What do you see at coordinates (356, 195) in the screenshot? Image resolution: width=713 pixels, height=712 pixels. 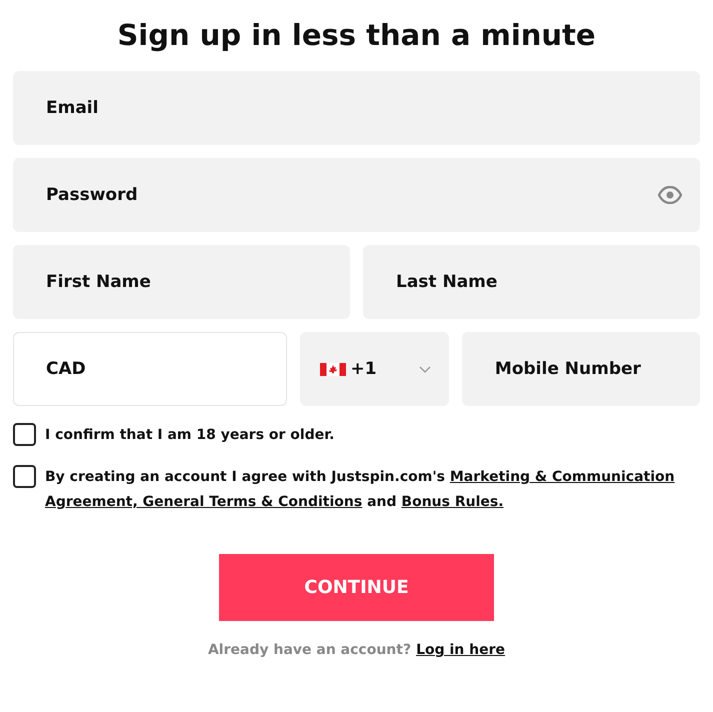 I see `password-field: Password` at bounding box center [356, 195].